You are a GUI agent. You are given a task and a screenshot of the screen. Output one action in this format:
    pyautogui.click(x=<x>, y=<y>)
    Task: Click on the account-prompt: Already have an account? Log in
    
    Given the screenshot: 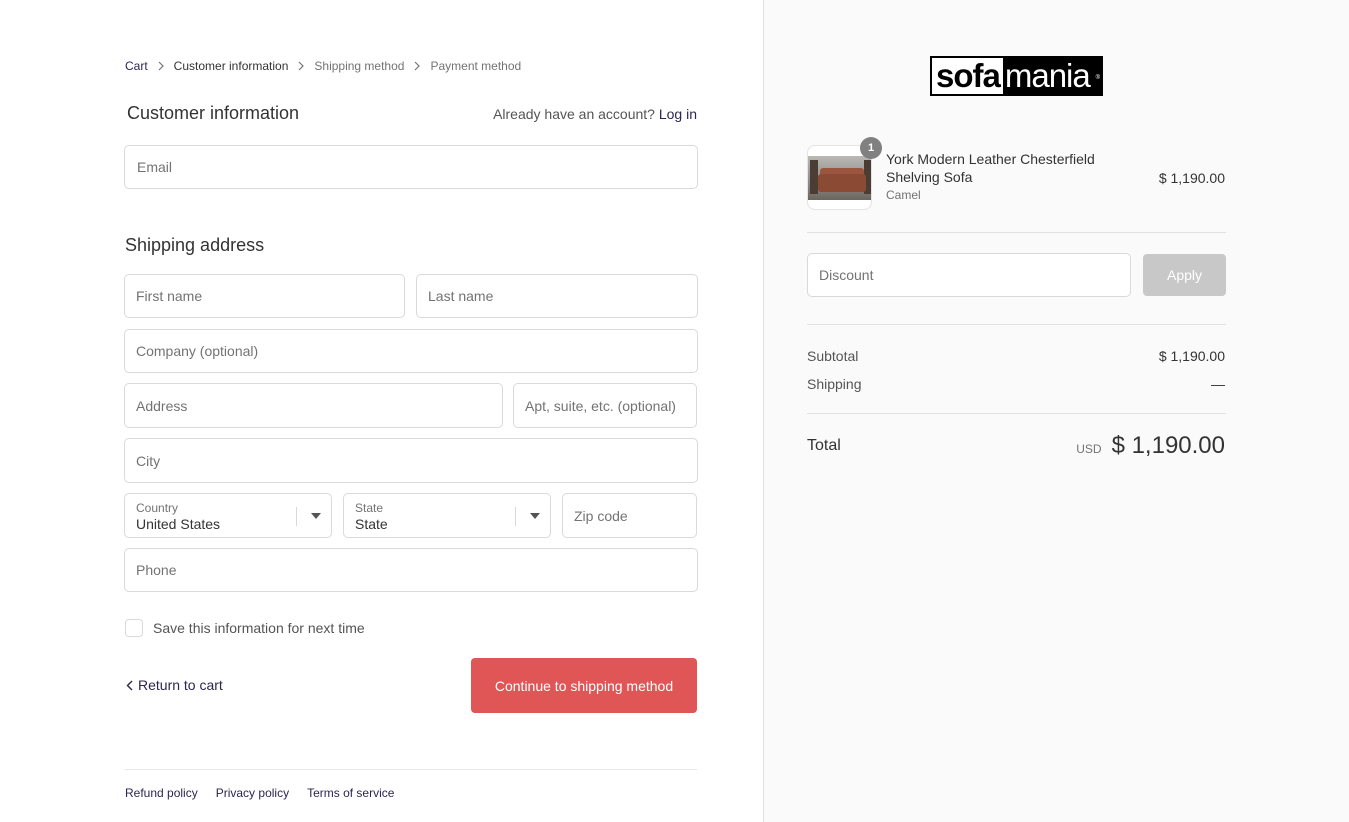 What is the action you would take?
    pyautogui.click(x=595, y=114)
    